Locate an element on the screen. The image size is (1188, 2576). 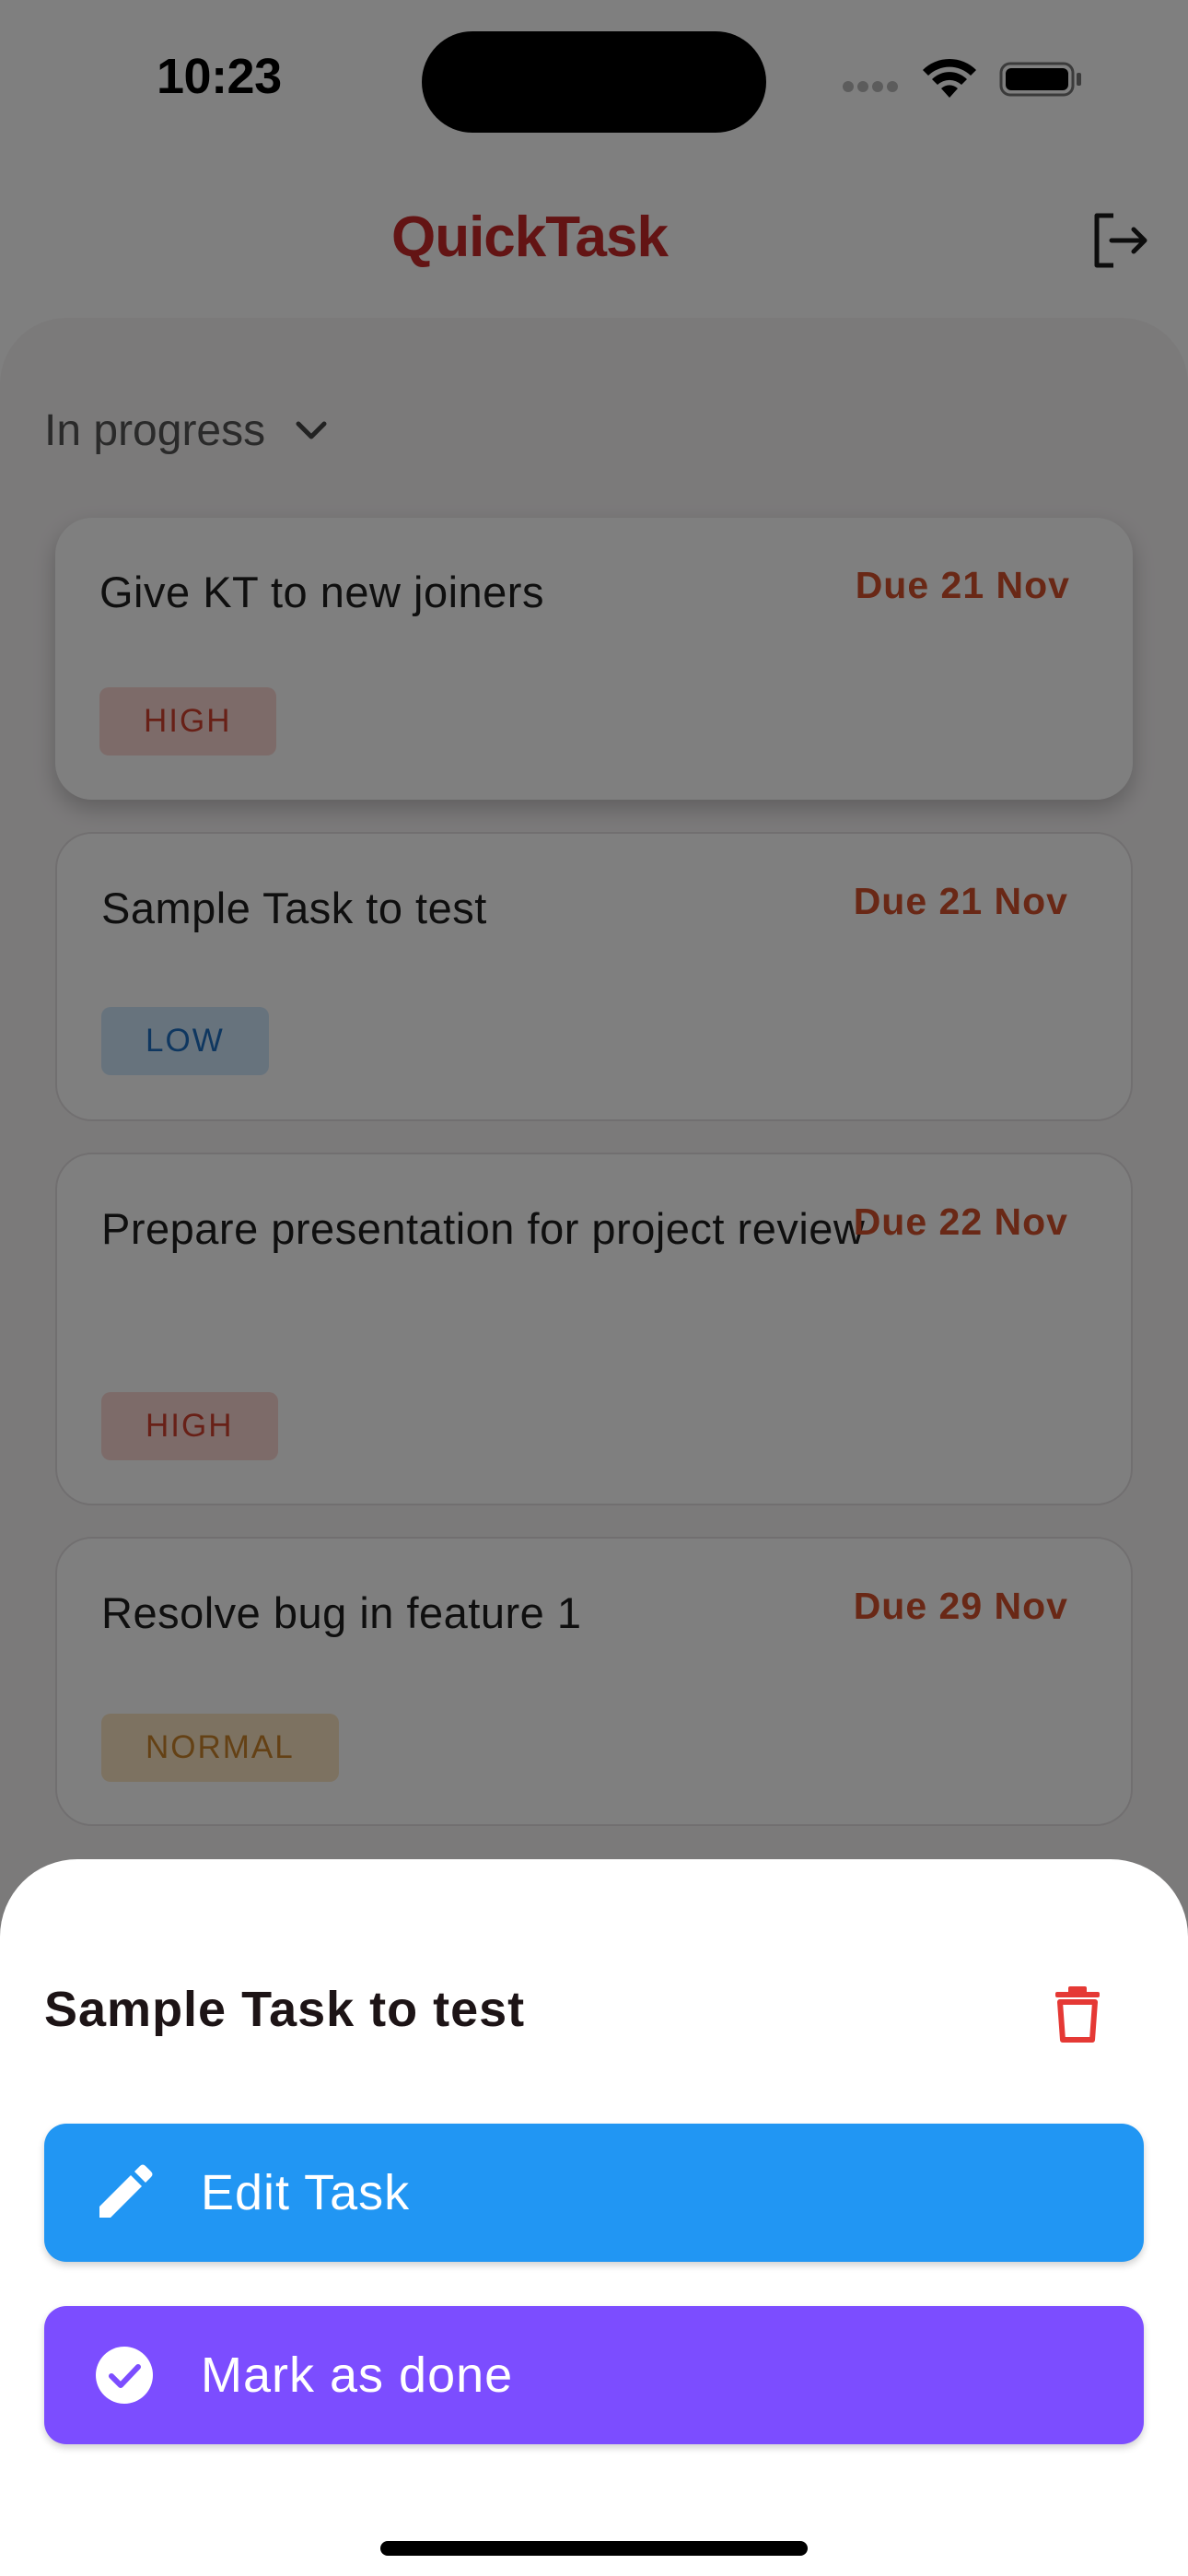
mark-as-done-label: Mark as done is located at coordinates (357, 2375).